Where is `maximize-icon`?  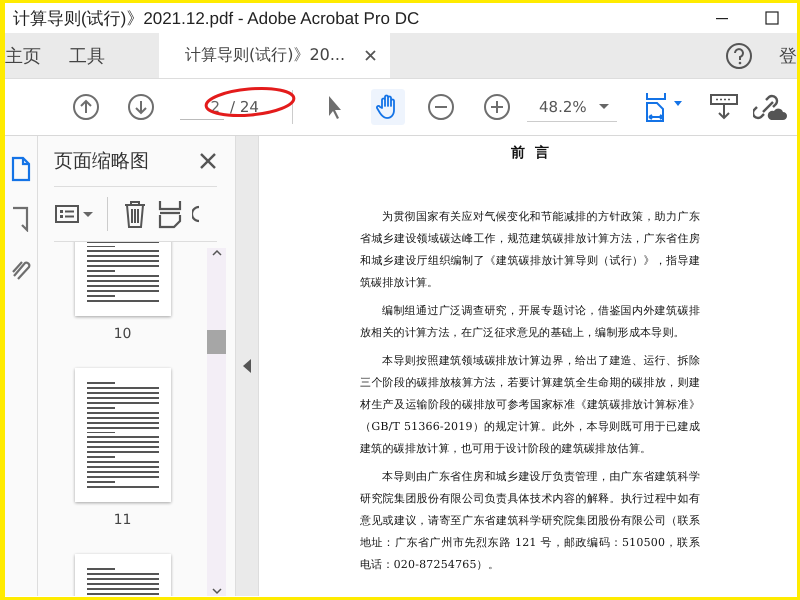 maximize-icon is located at coordinates (772, 18).